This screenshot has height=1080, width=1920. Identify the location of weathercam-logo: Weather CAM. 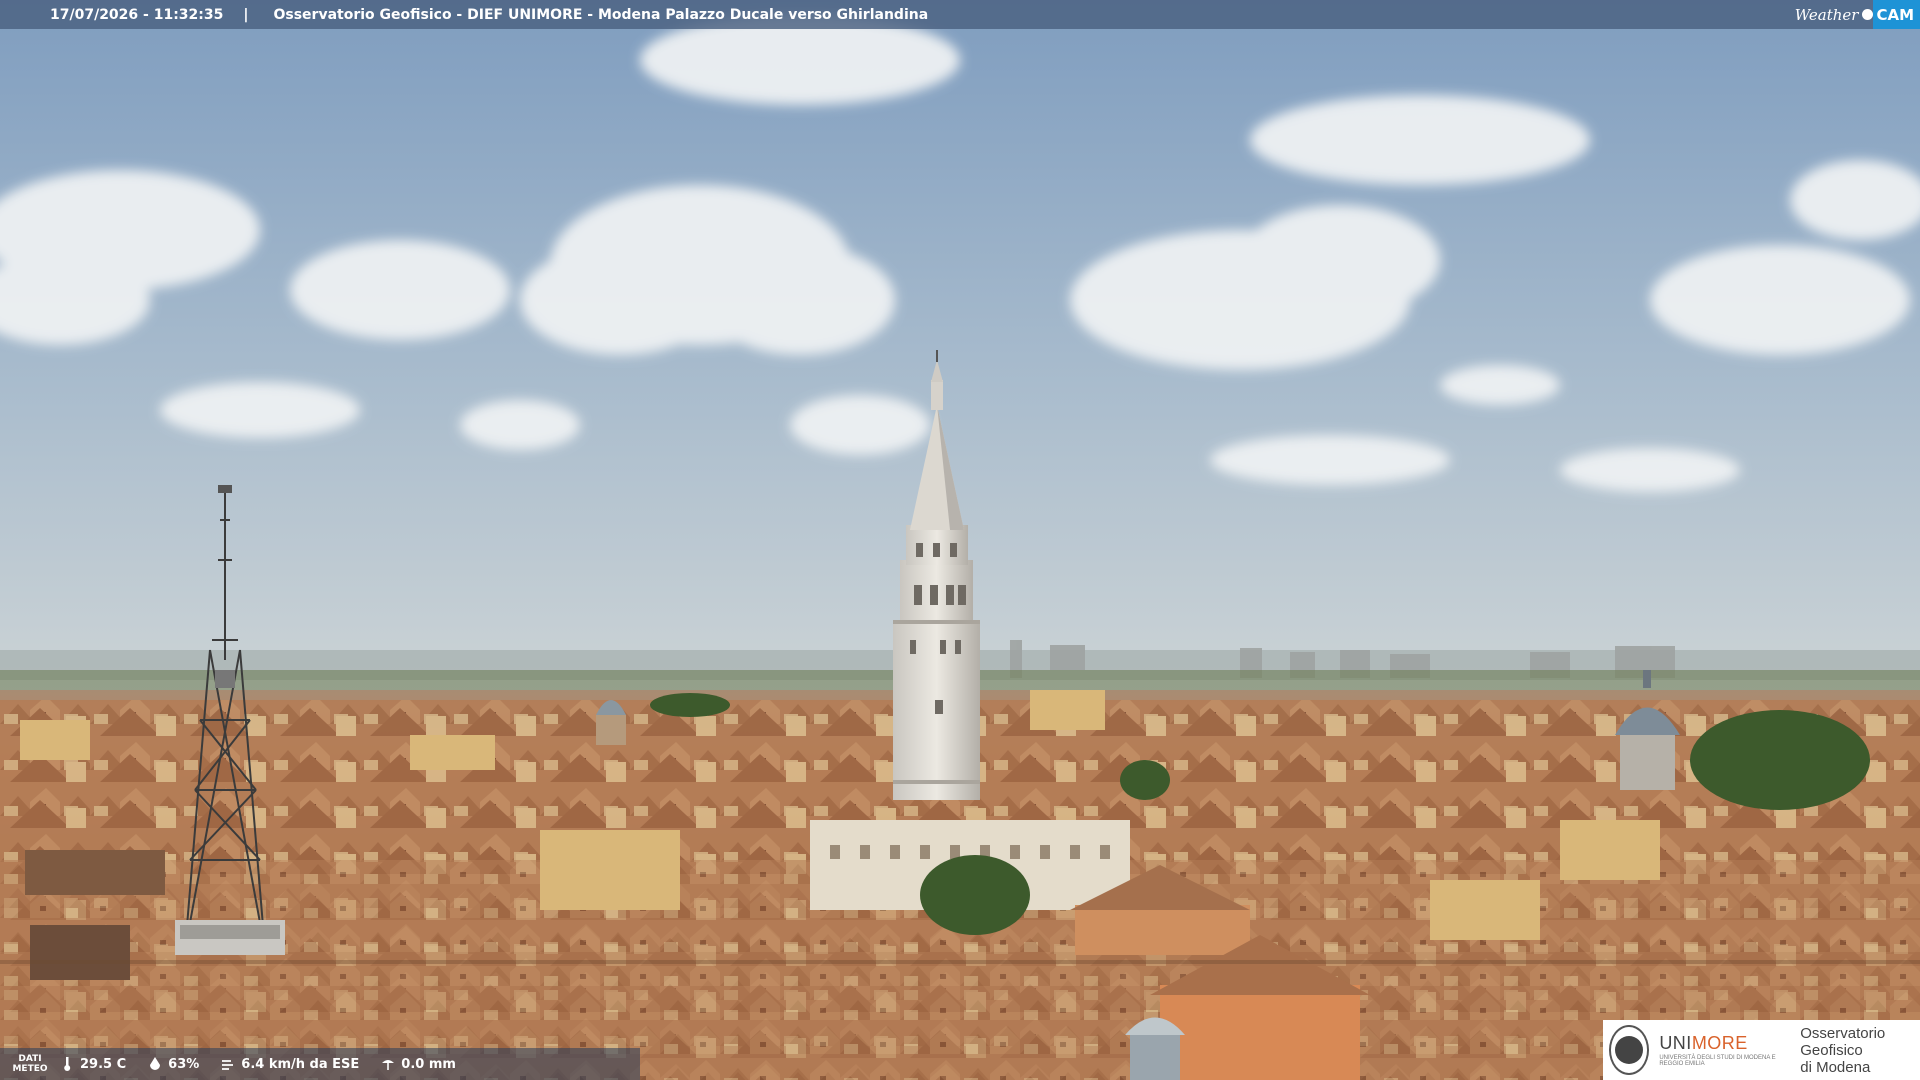
(1857, 14).